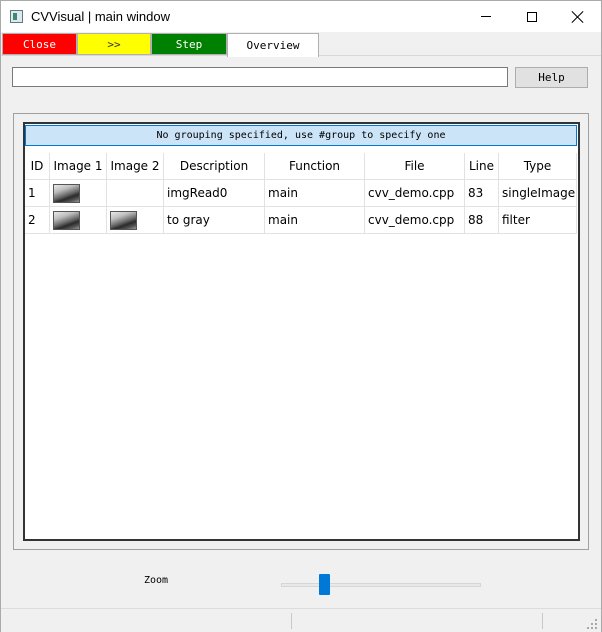 The width and height of the screenshot is (602, 632). What do you see at coordinates (301, 16) in the screenshot?
I see `title-bar: CVVisual | main window` at bounding box center [301, 16].